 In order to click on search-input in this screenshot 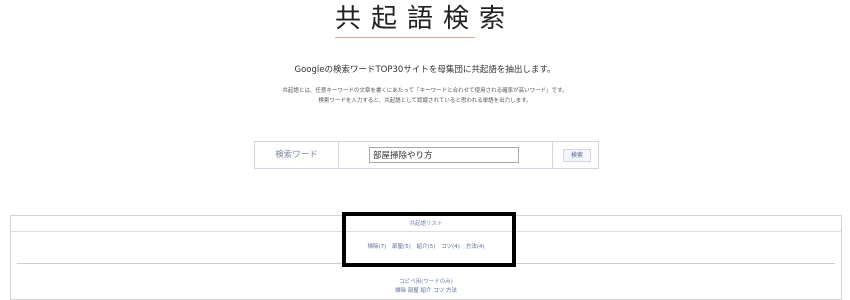, I will do `click(444, 155)`.